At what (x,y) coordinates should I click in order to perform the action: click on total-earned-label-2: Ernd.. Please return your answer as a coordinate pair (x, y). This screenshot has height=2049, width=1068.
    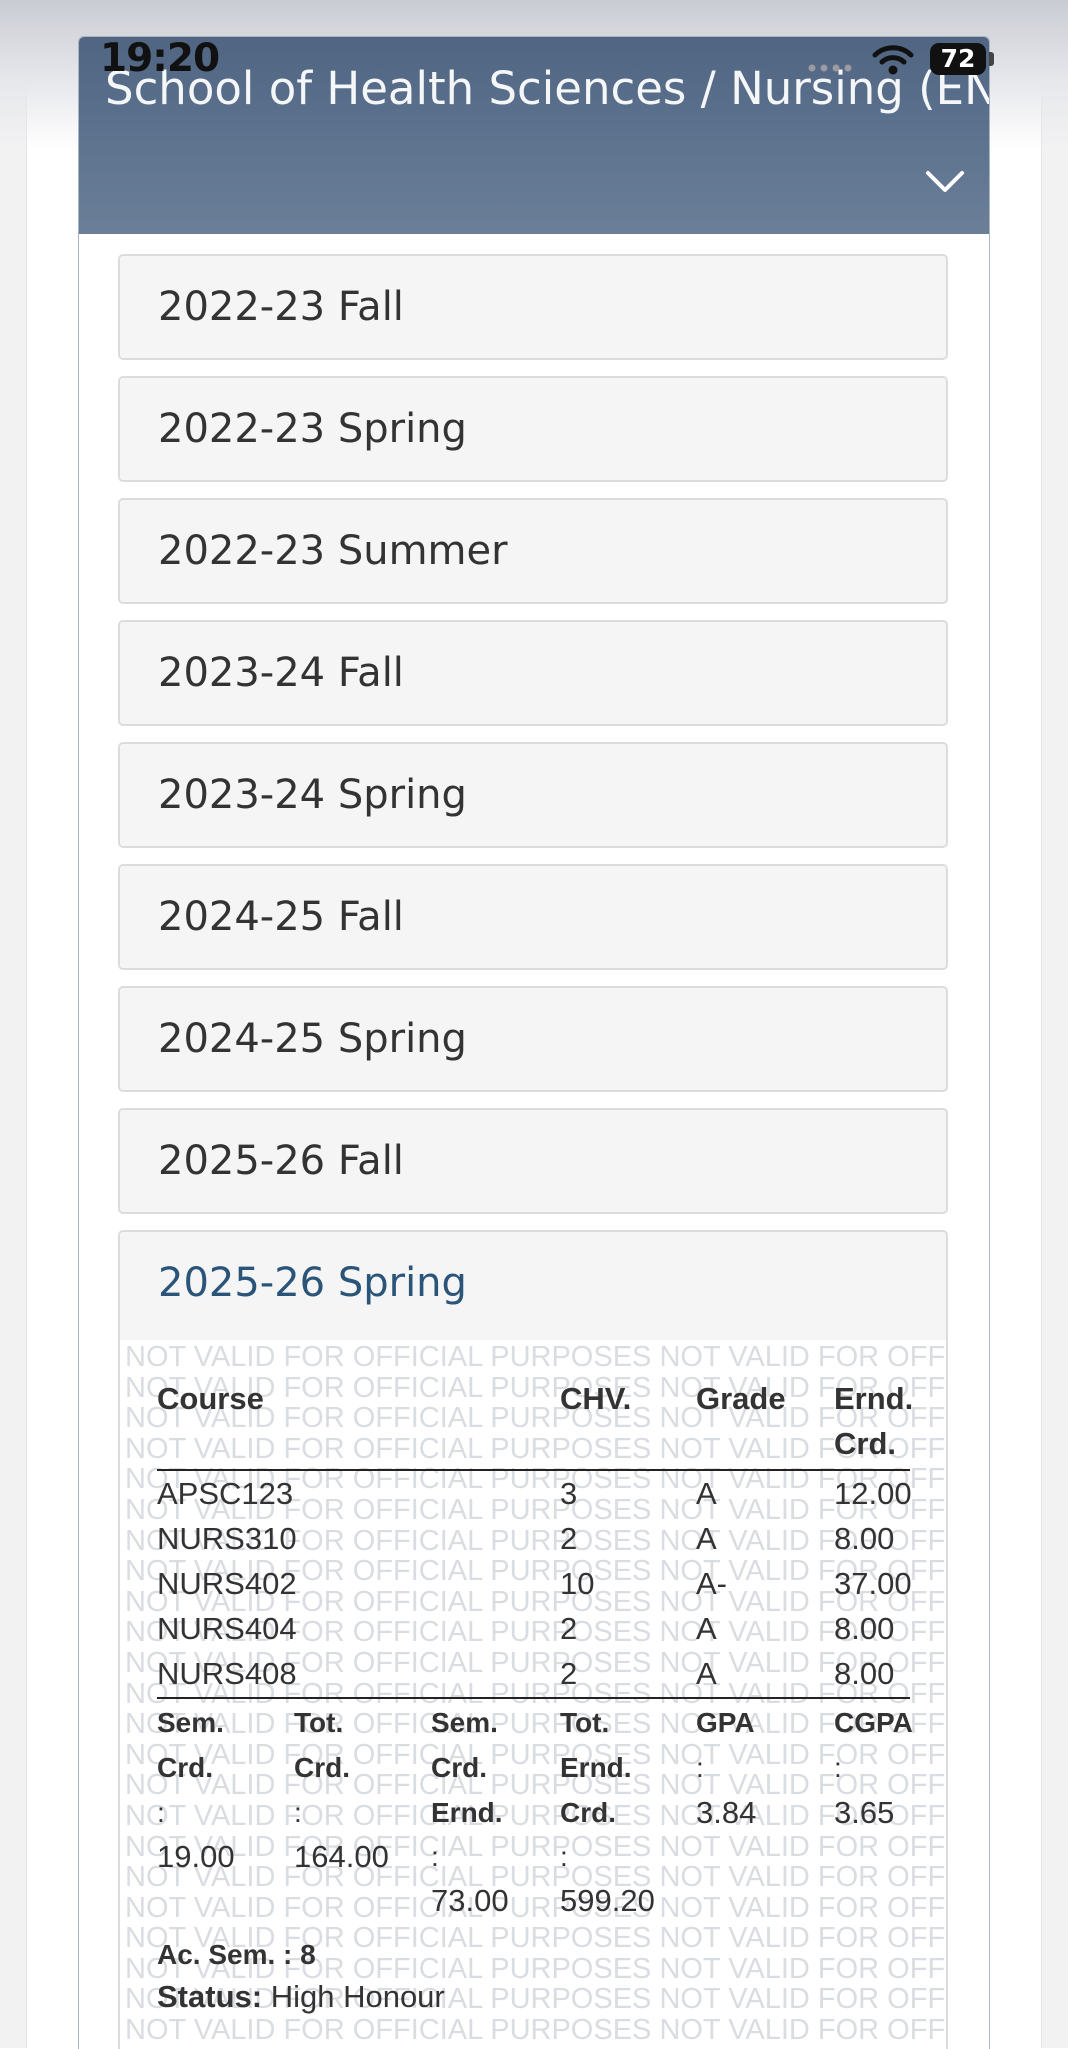
    Looking at the image, I should click on (596, 1767).